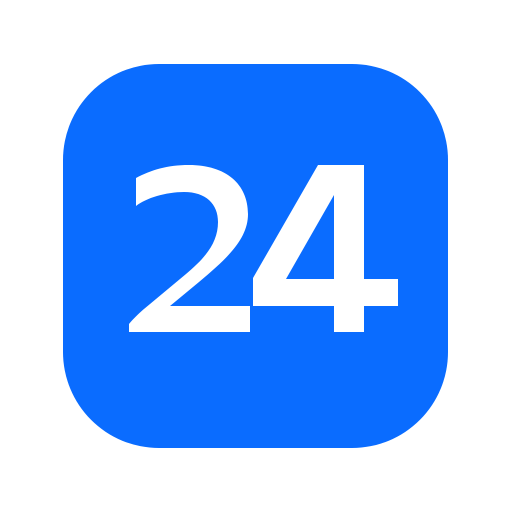 This screenshot has width=512, height=512. I want to click on digit-2-shape, so click(189, 248).